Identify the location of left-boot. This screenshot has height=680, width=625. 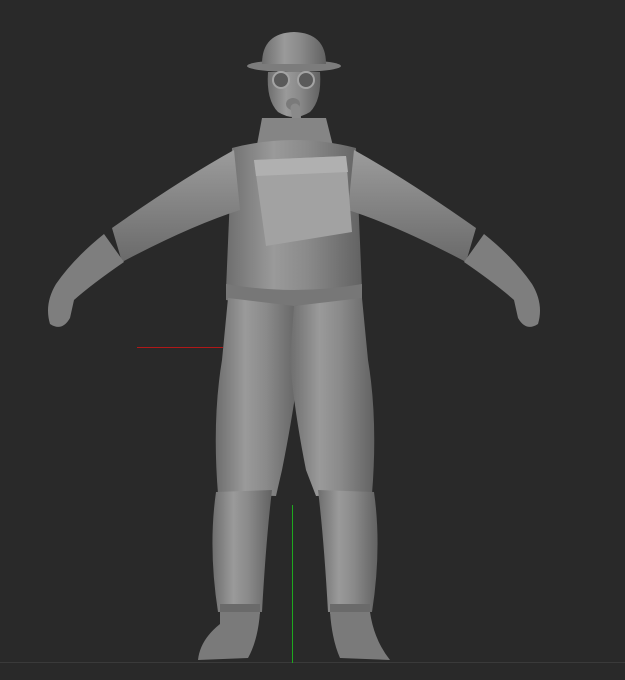
(229, 636).